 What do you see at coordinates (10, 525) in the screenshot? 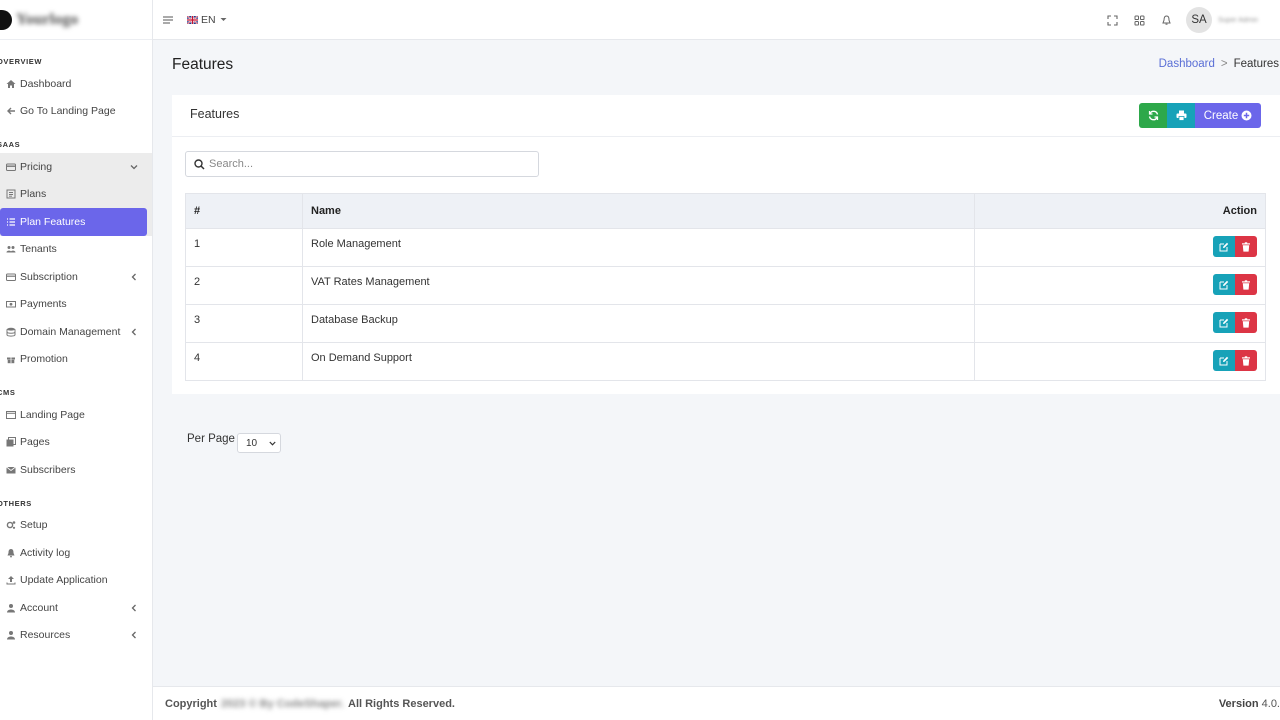
I see `cogs-icon` at bounding box center [10, 525].